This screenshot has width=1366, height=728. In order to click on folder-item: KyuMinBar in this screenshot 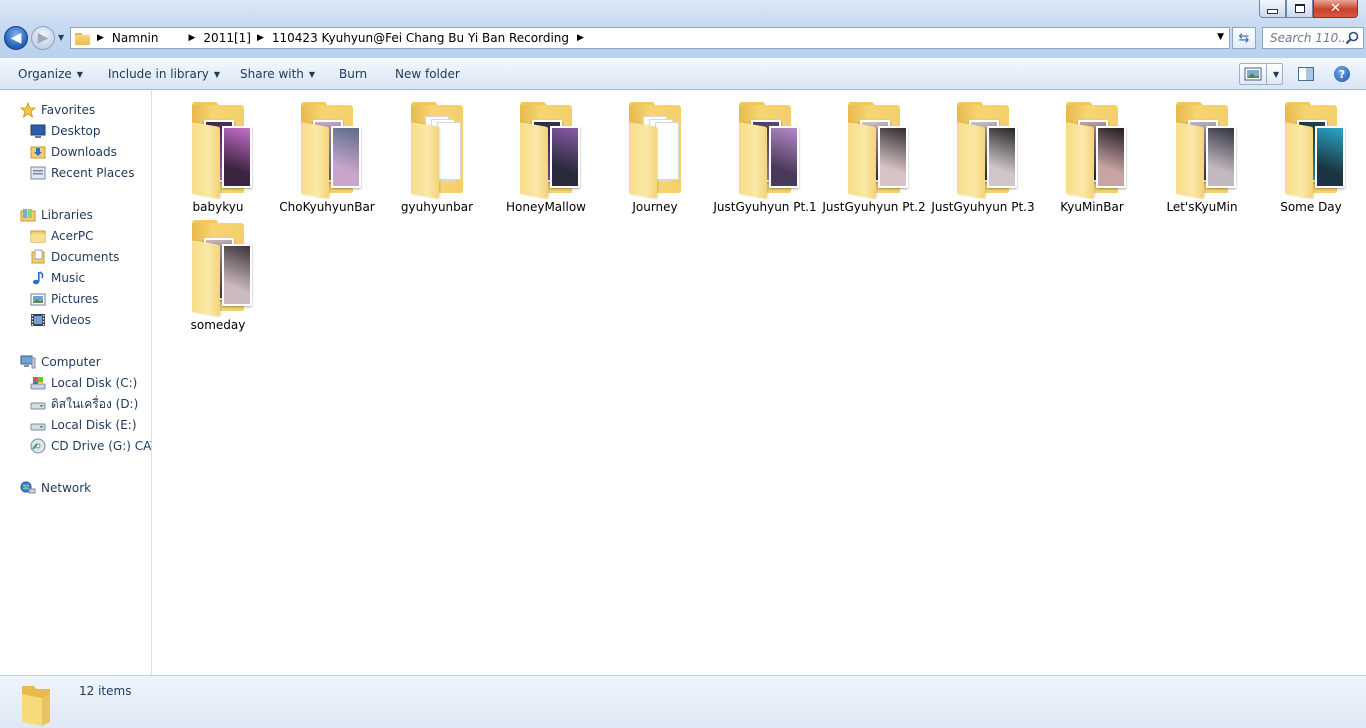, I will do `click(1092, 154)`.